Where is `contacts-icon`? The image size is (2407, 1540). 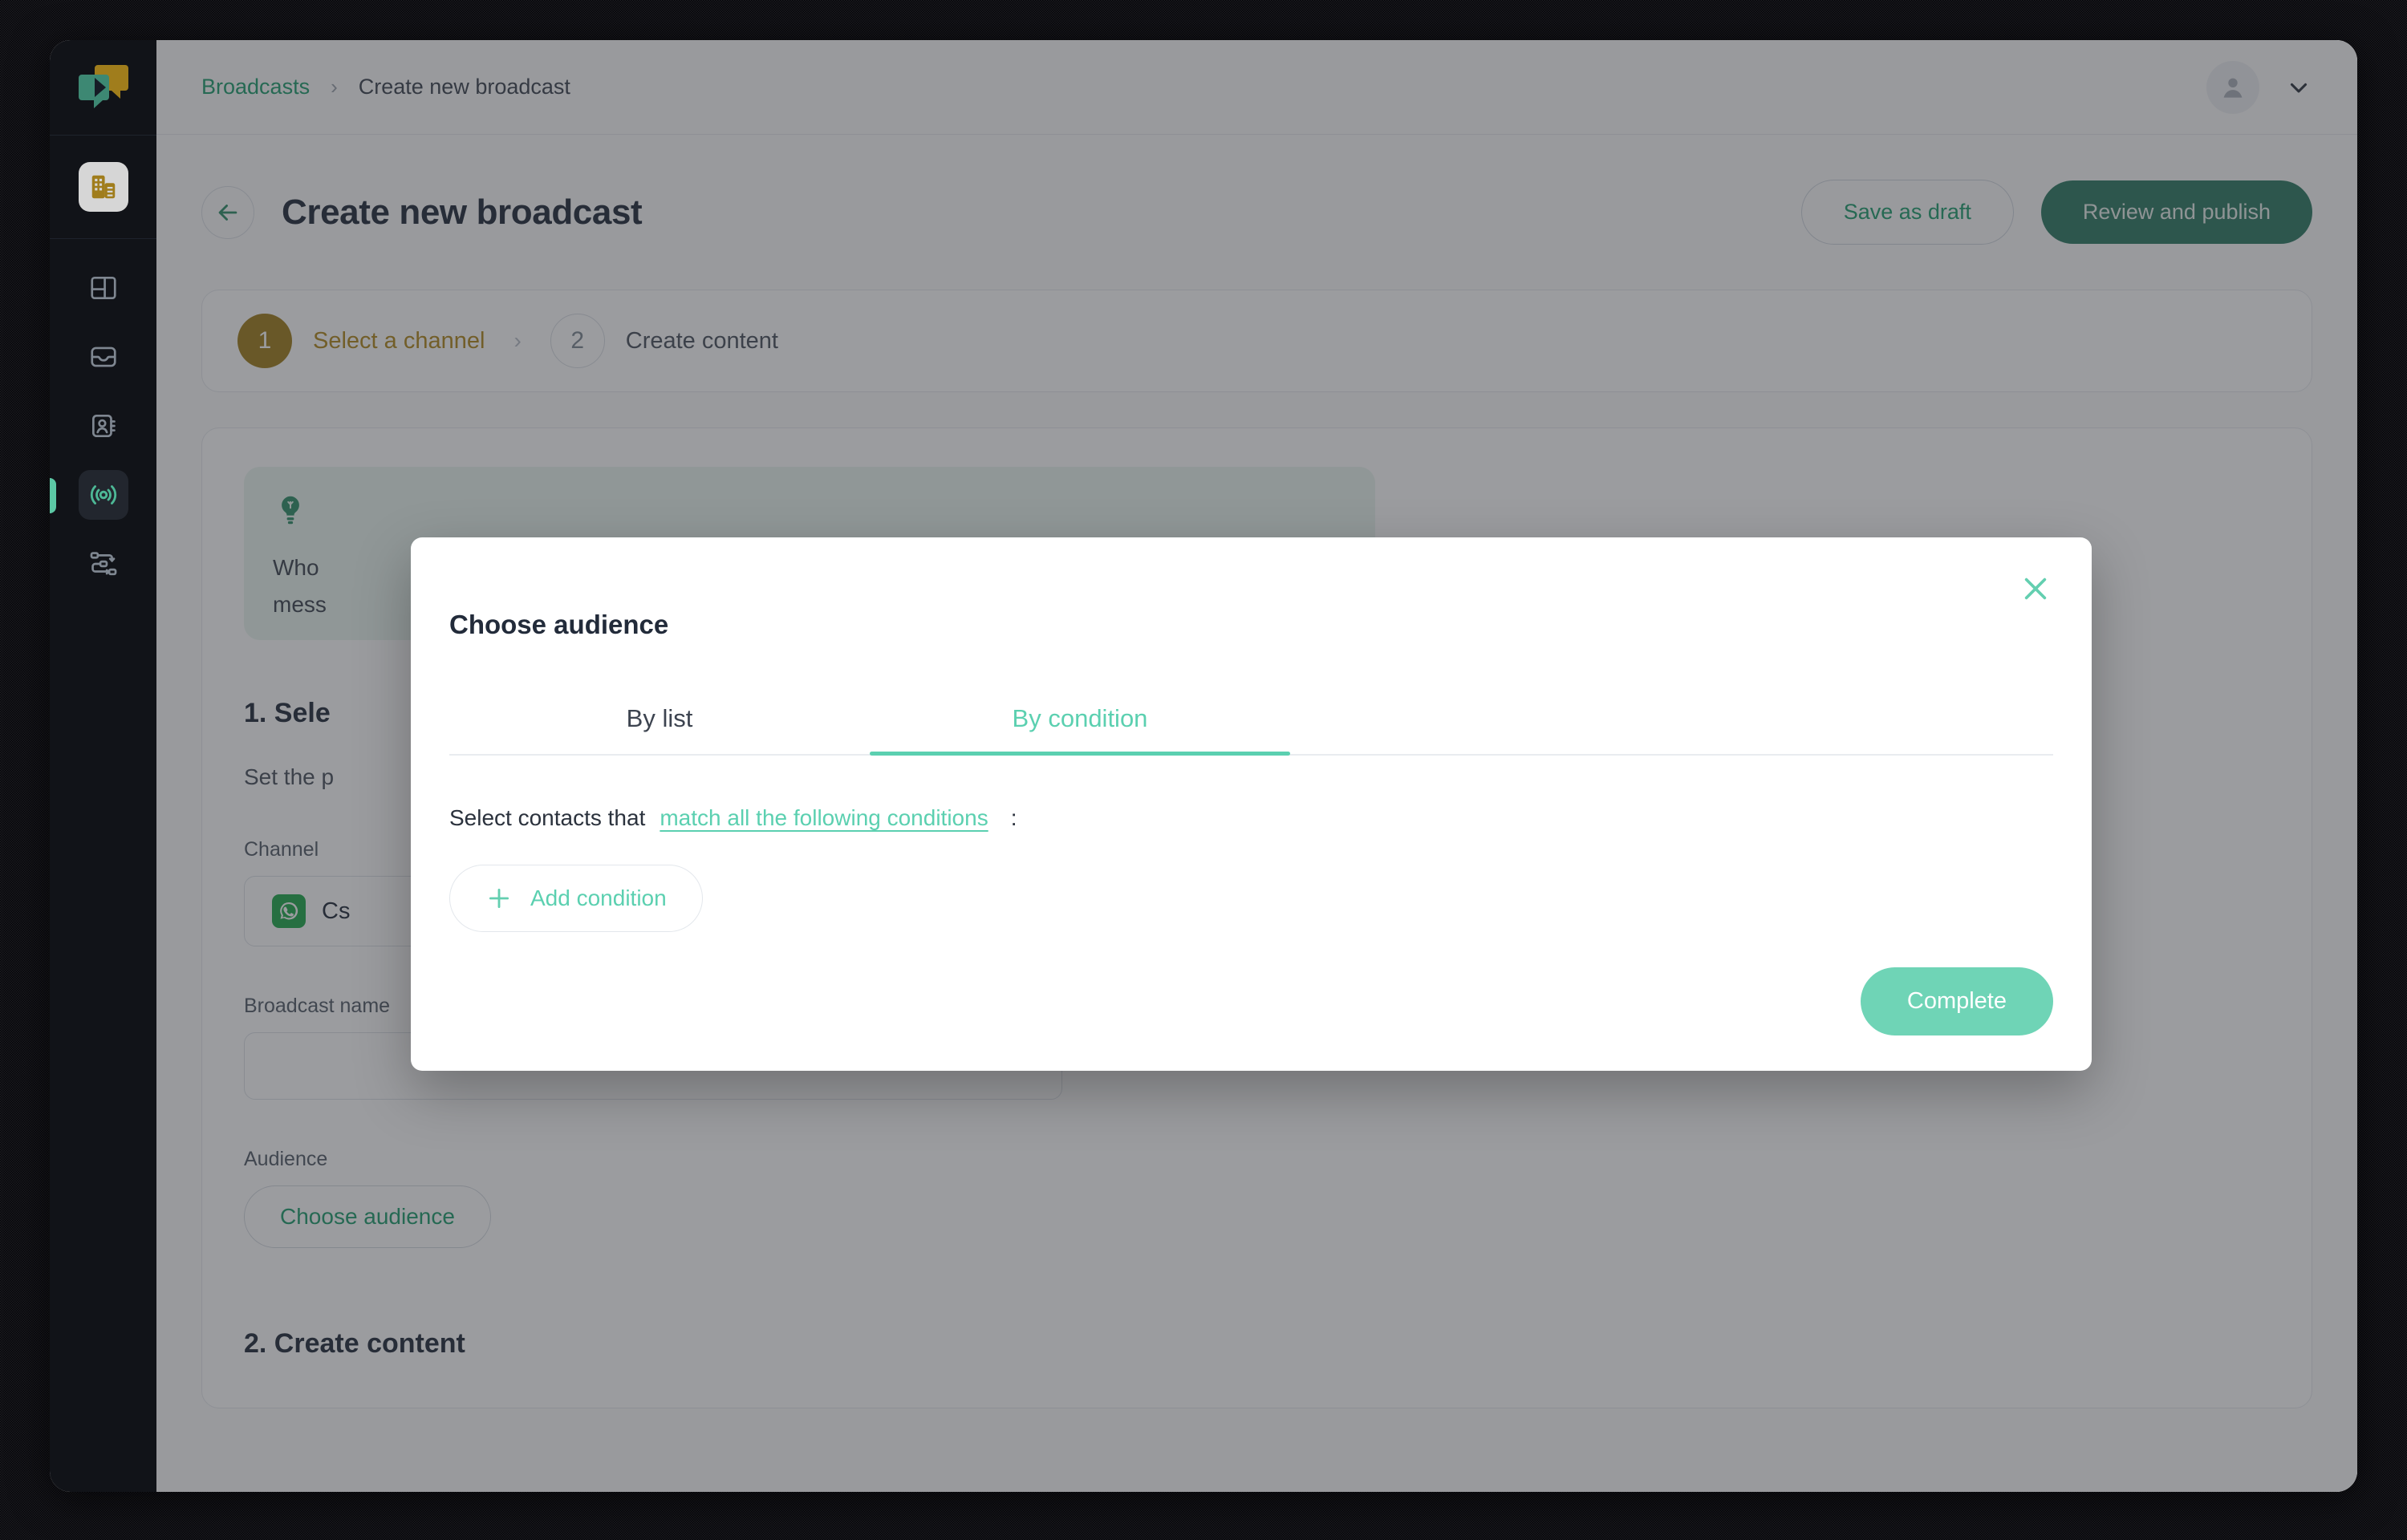 contacts-icon is located at coordinates (103, 426).